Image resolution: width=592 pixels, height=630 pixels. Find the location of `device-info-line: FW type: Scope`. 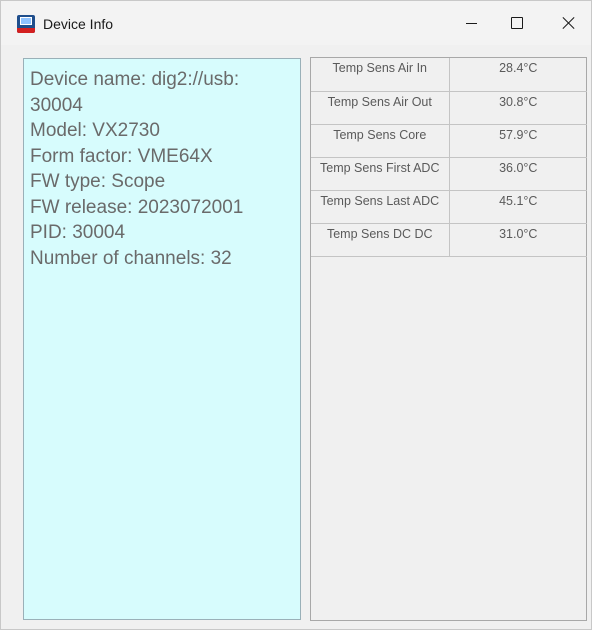

device-info-line: FW type: Scope is located at coordinates (98, 181).